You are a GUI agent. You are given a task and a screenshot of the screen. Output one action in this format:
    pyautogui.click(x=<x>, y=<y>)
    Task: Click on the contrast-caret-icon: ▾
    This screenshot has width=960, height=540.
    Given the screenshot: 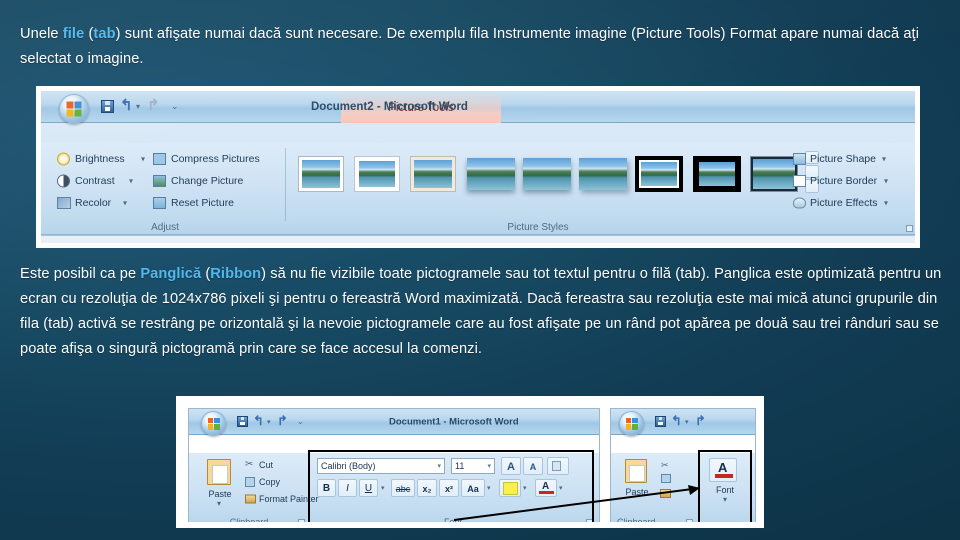 What is the action you would take?
    pyautogui.click(x=131, y=181)
    